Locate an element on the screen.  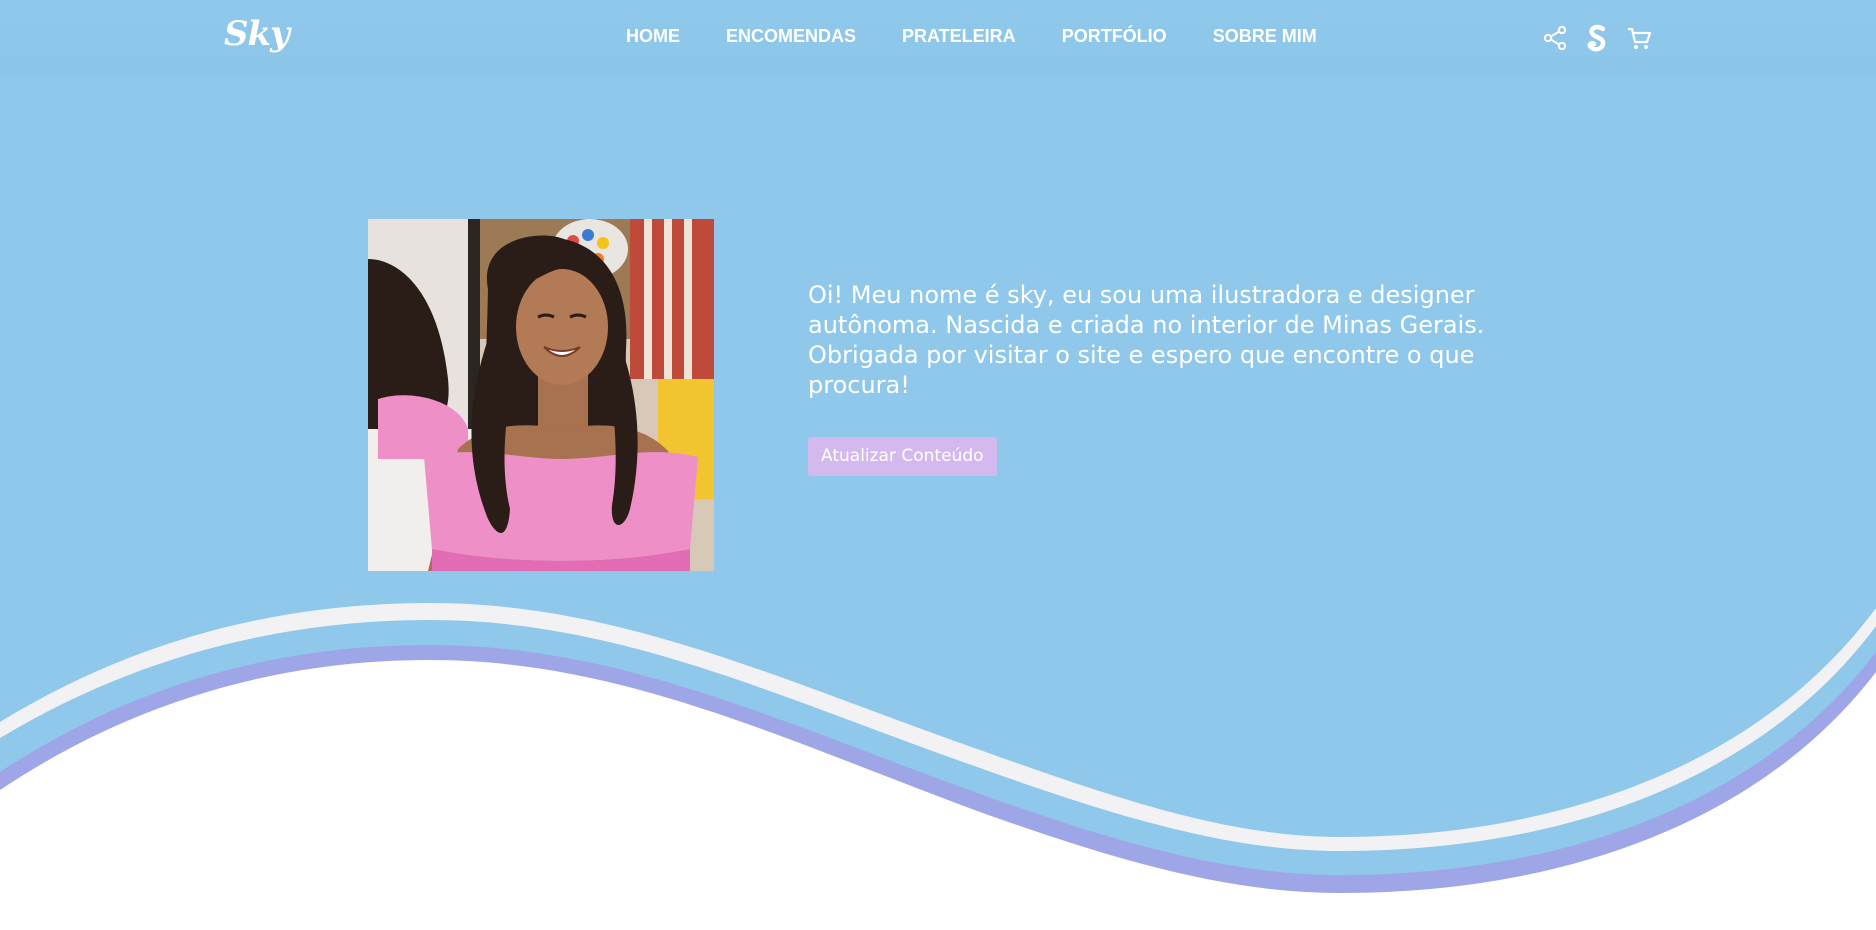
nav-item-encomendas: ENCOMENDAS is located at coordinates (791, 36).